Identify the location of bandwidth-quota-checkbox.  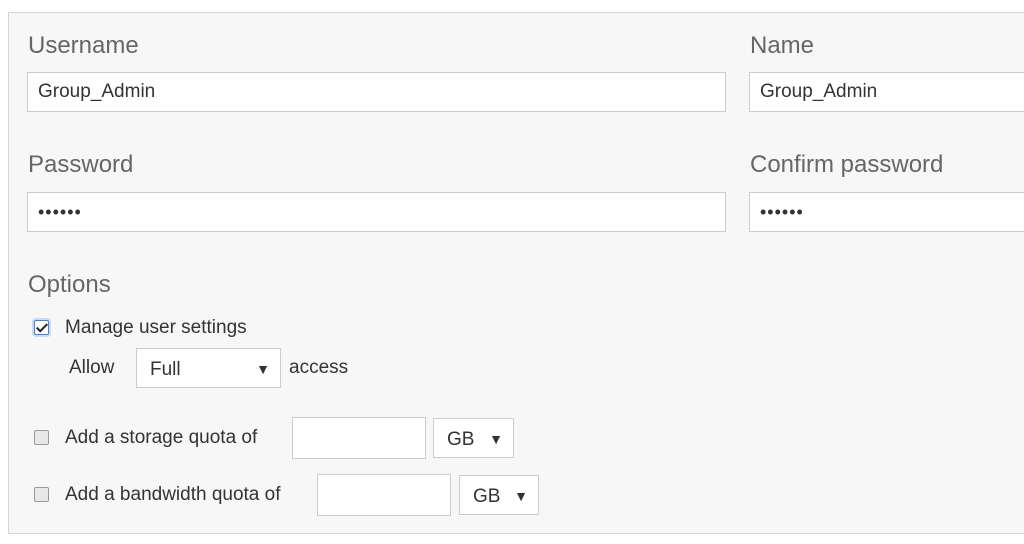
(41, 494).